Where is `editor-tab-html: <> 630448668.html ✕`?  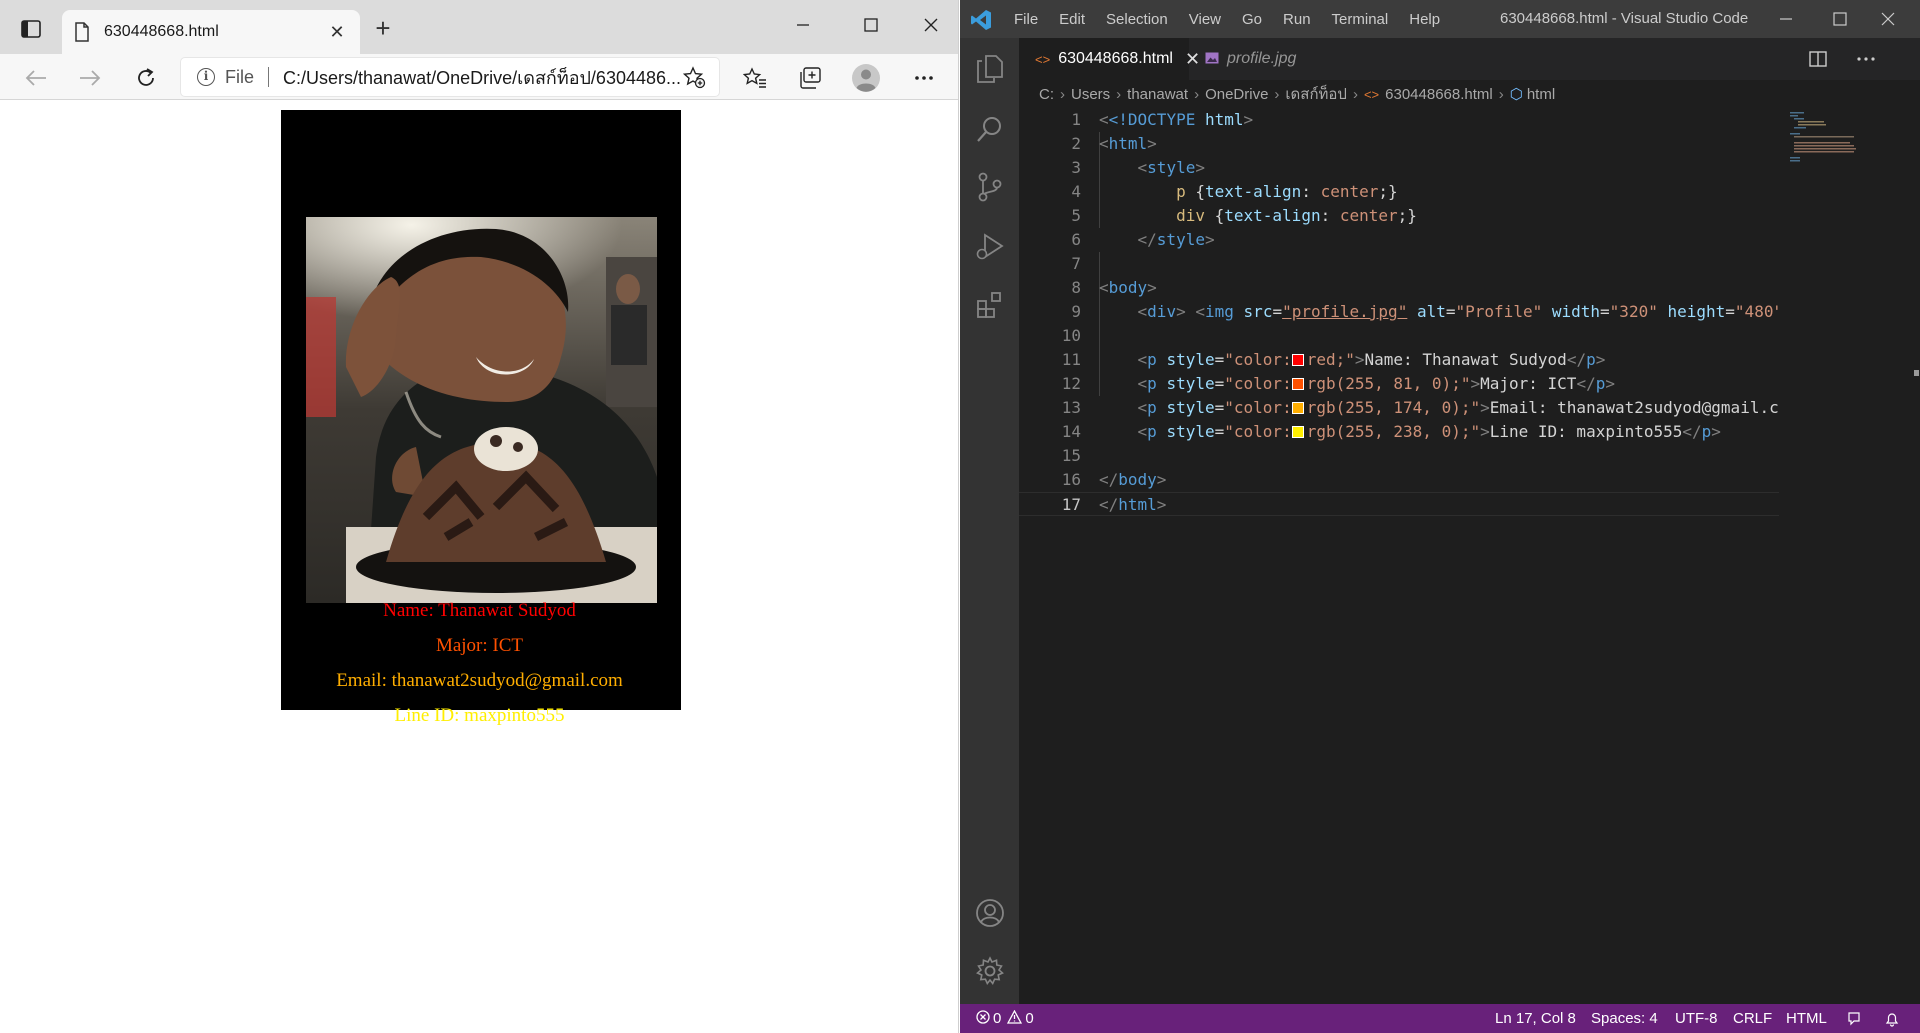
editor-tab-html: <> 630448668.html ✕ is located at coordinates (1109, 59).